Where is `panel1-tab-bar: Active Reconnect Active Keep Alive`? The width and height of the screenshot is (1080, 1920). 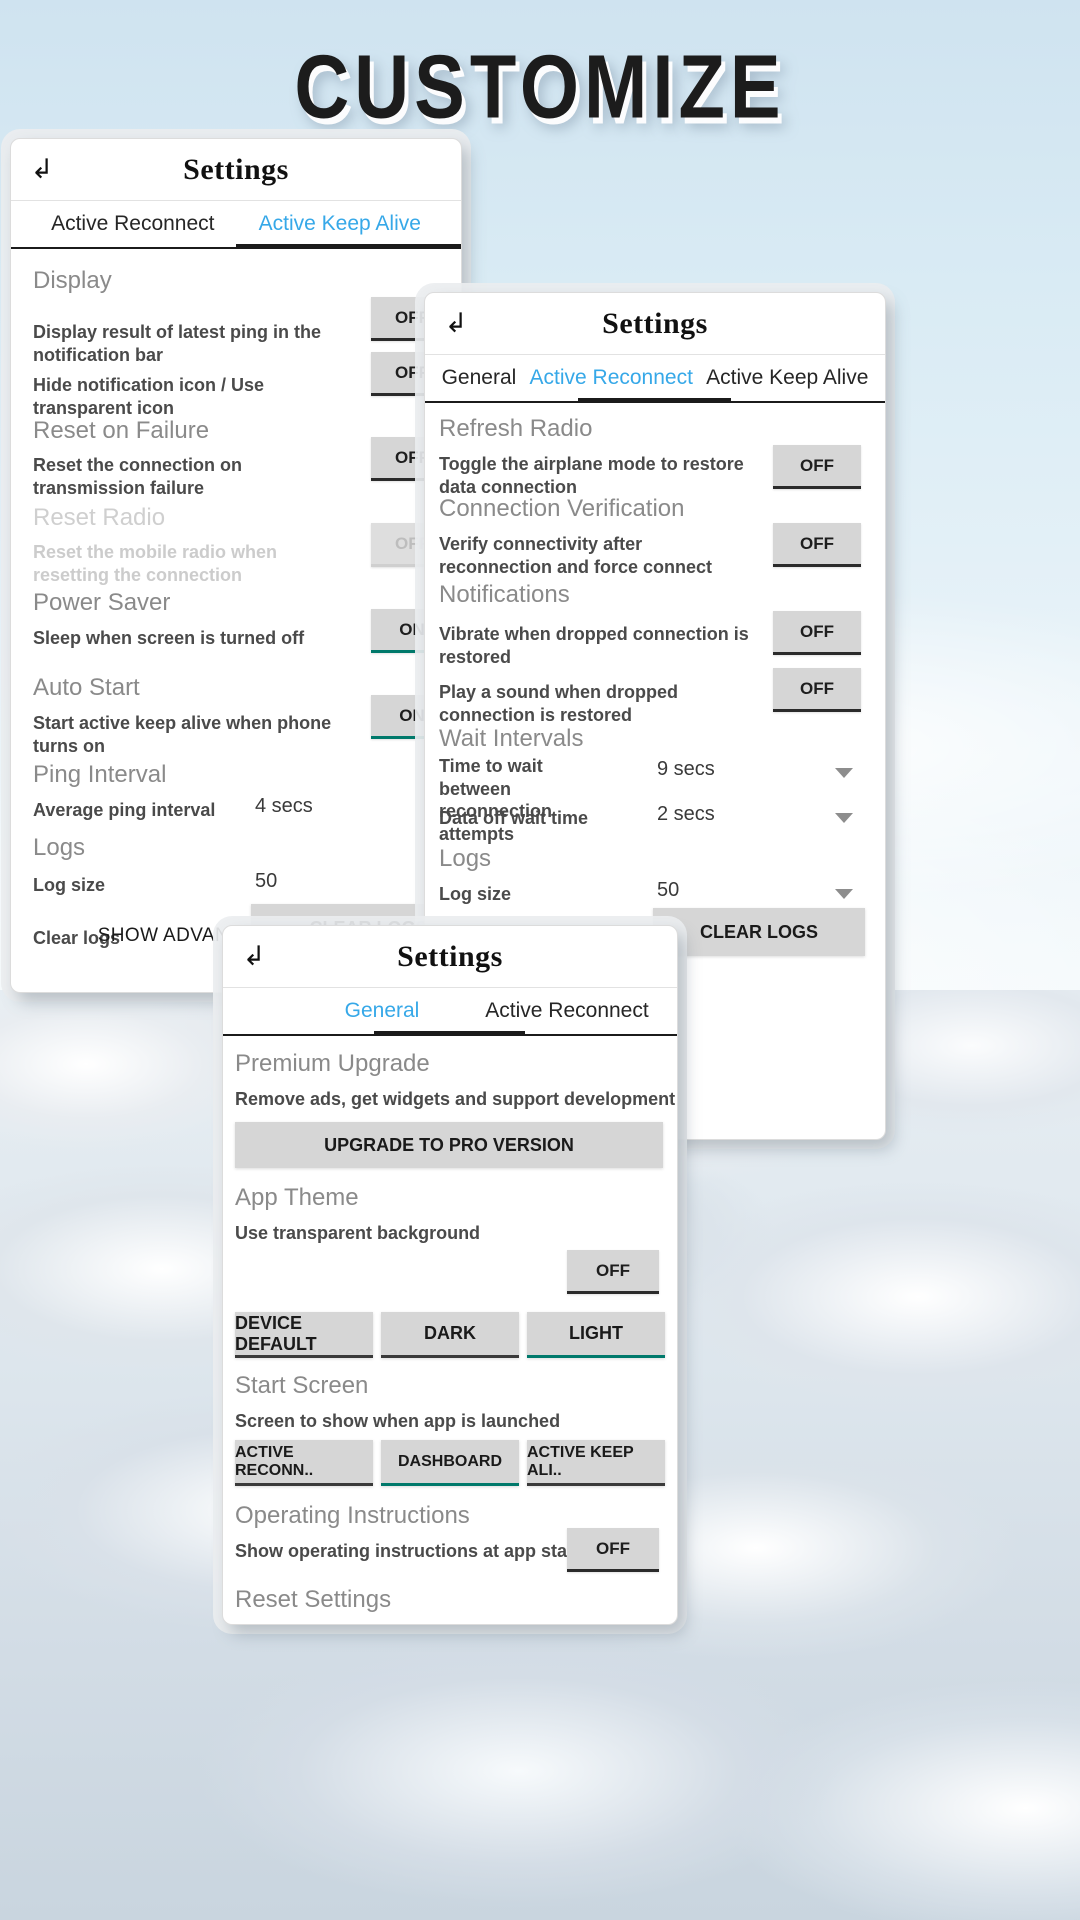
panel1-tab-bar: Active Reconnect Active Keep Alive is located at coordinates (236, 225).